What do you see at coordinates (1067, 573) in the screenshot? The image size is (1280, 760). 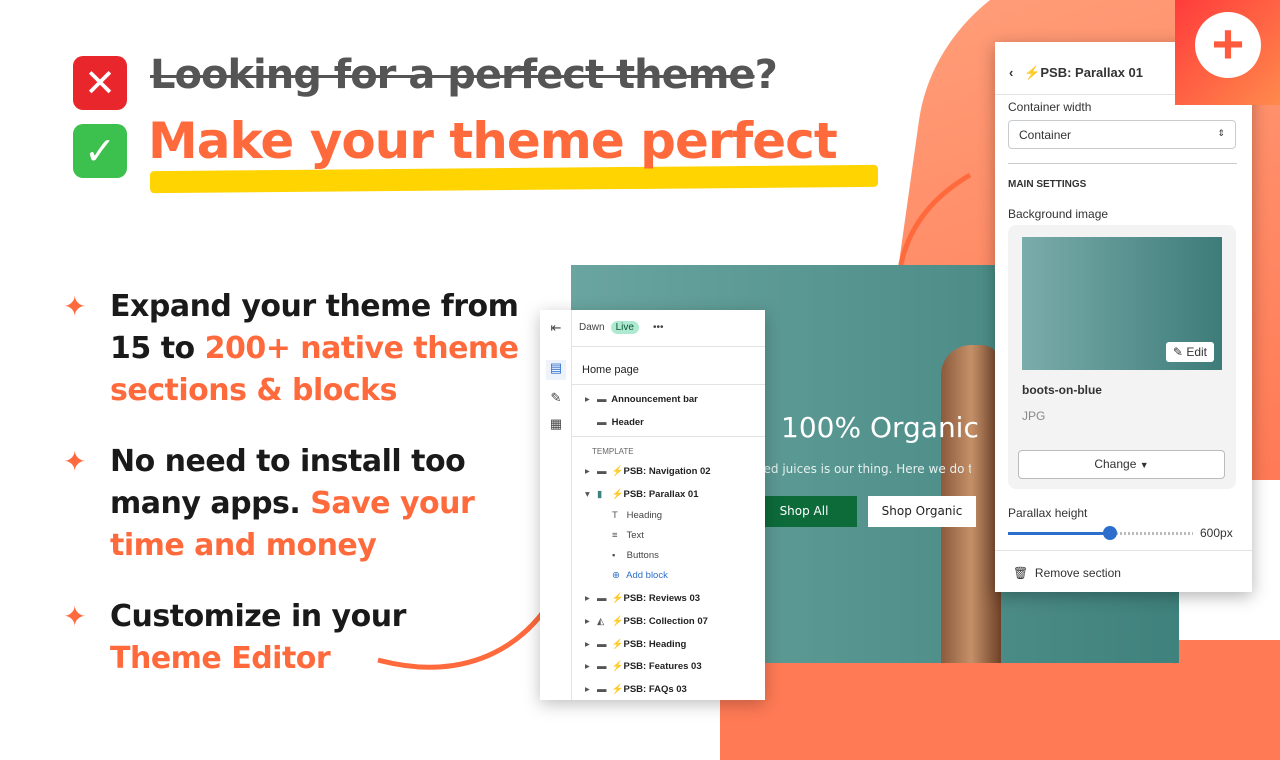 I see `remove-section-button: 🗑 Remove section` at bounding box center [1067, 573].